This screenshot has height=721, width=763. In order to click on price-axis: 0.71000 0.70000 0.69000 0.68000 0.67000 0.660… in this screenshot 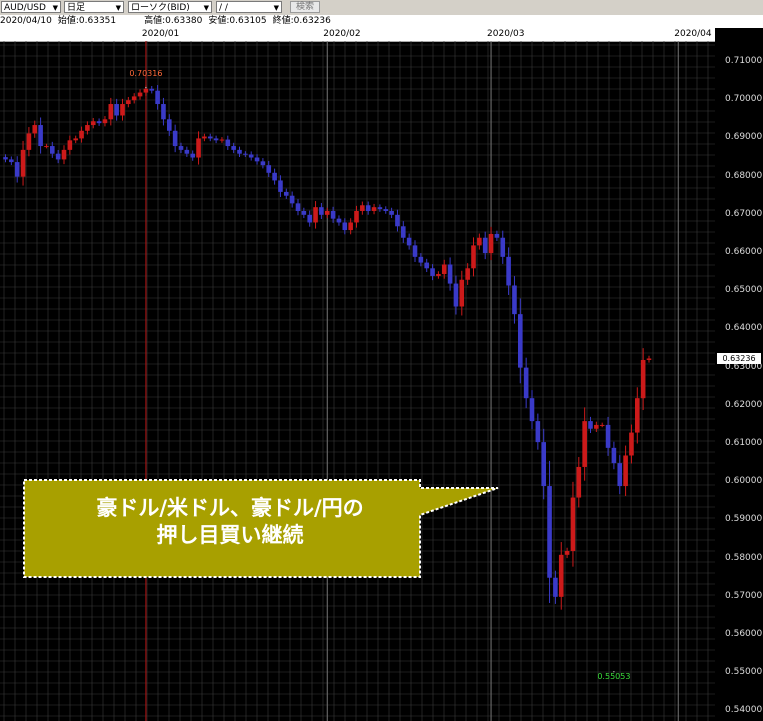, I will do `click(739, 381)`.